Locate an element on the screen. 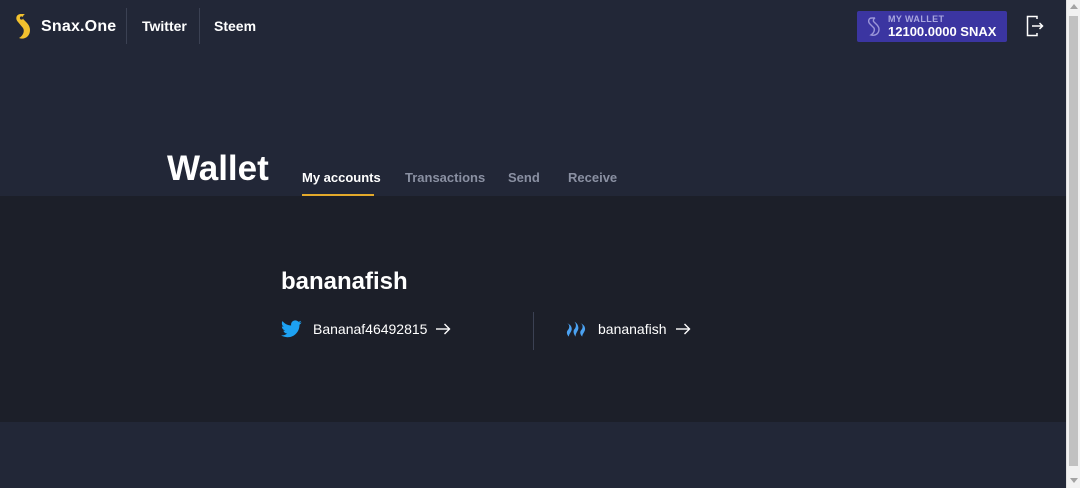 The image size is (1080, 488). logout-icon is located at coordinates (1035, 26).